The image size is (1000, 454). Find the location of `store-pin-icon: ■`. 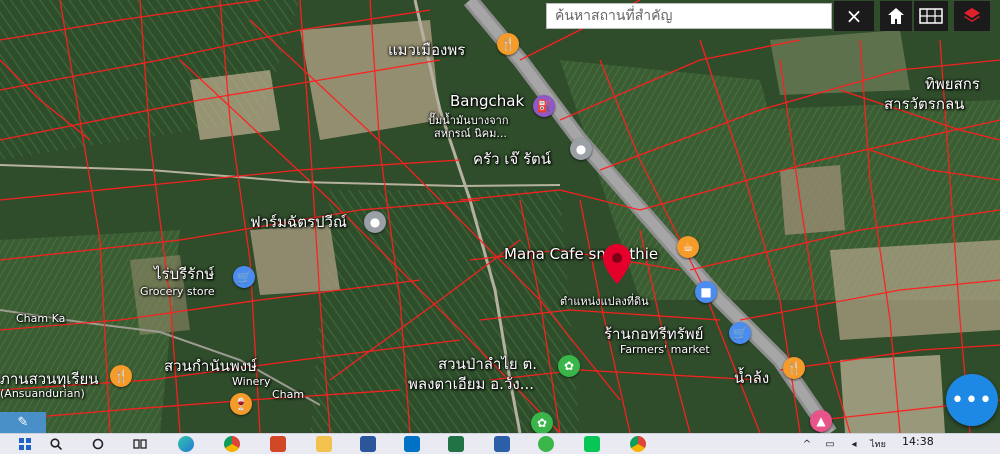

store-pin-icon: ■ is located at coordinates (706, 292).